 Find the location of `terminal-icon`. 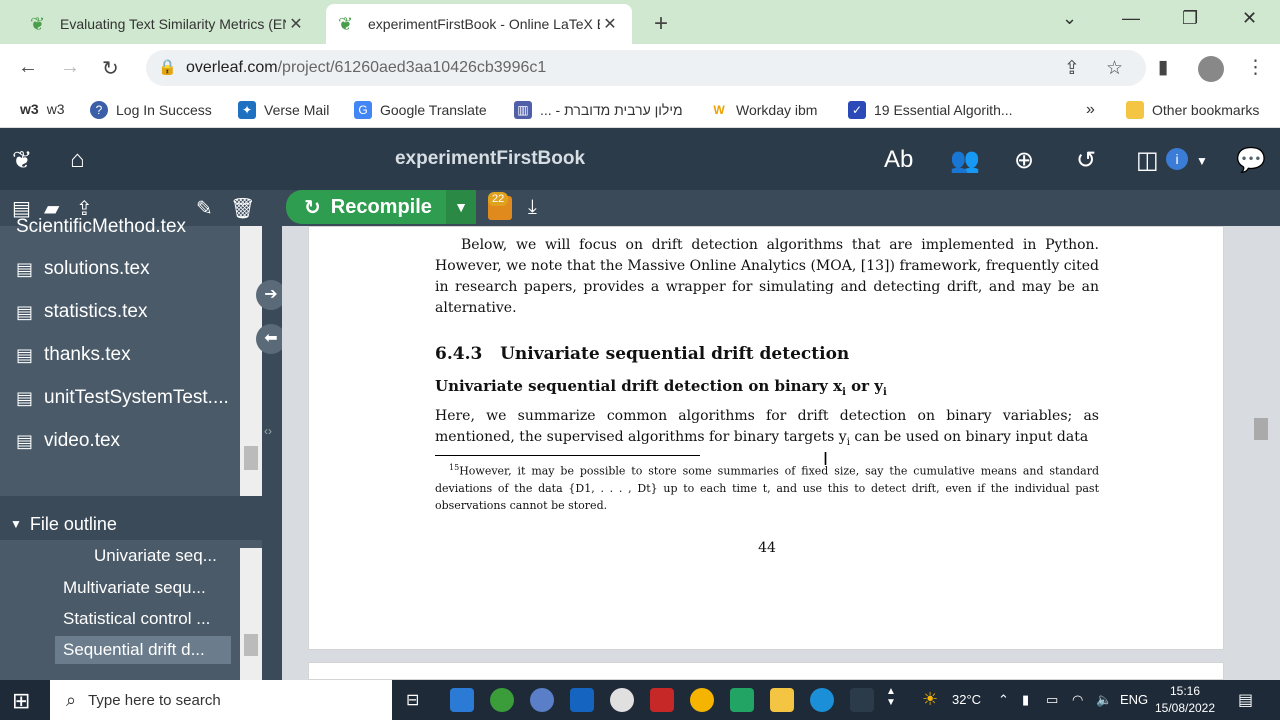

terminal-icon is located at coordinates (862, 700).